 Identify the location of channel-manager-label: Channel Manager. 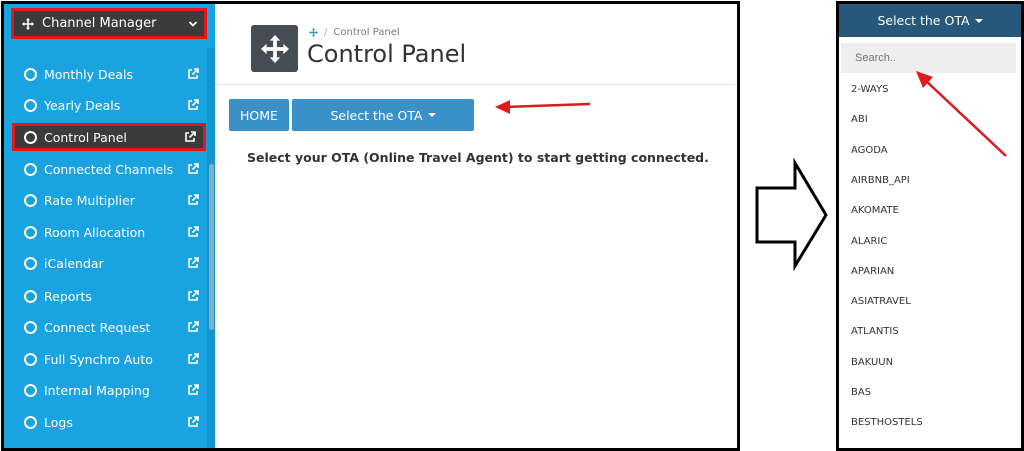
(99, 23).